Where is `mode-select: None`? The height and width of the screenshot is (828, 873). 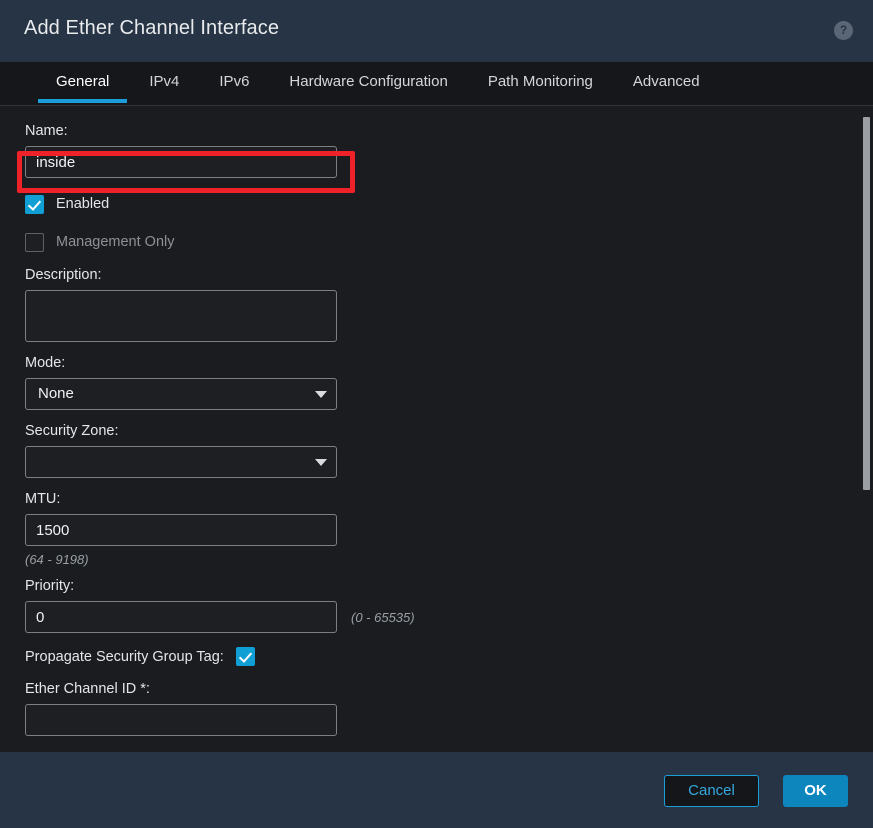 mode-select: None is located at coordinates (181, 394).